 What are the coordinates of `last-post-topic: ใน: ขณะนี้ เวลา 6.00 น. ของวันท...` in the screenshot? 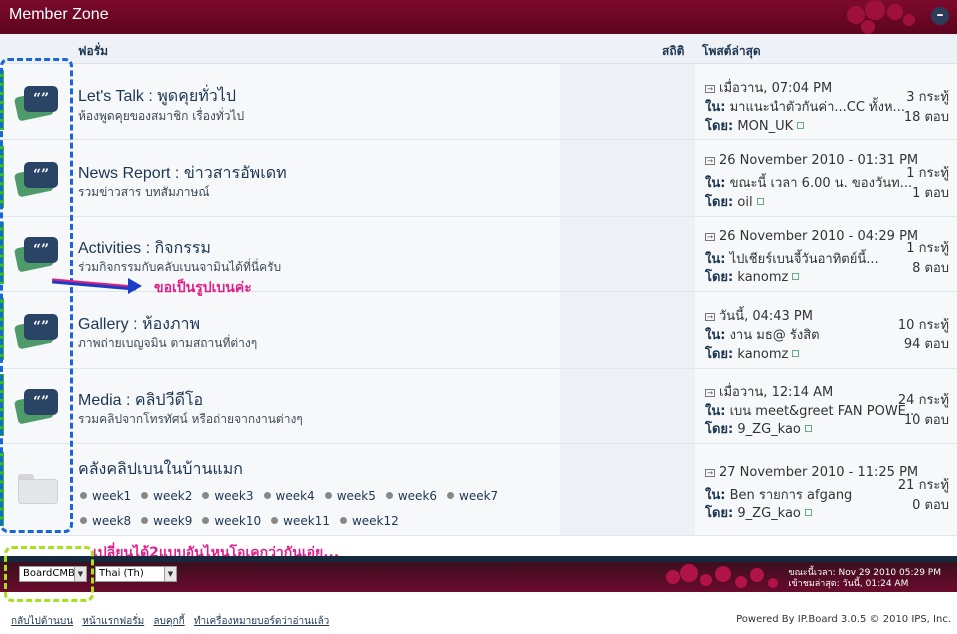 It's located at (808, 182).